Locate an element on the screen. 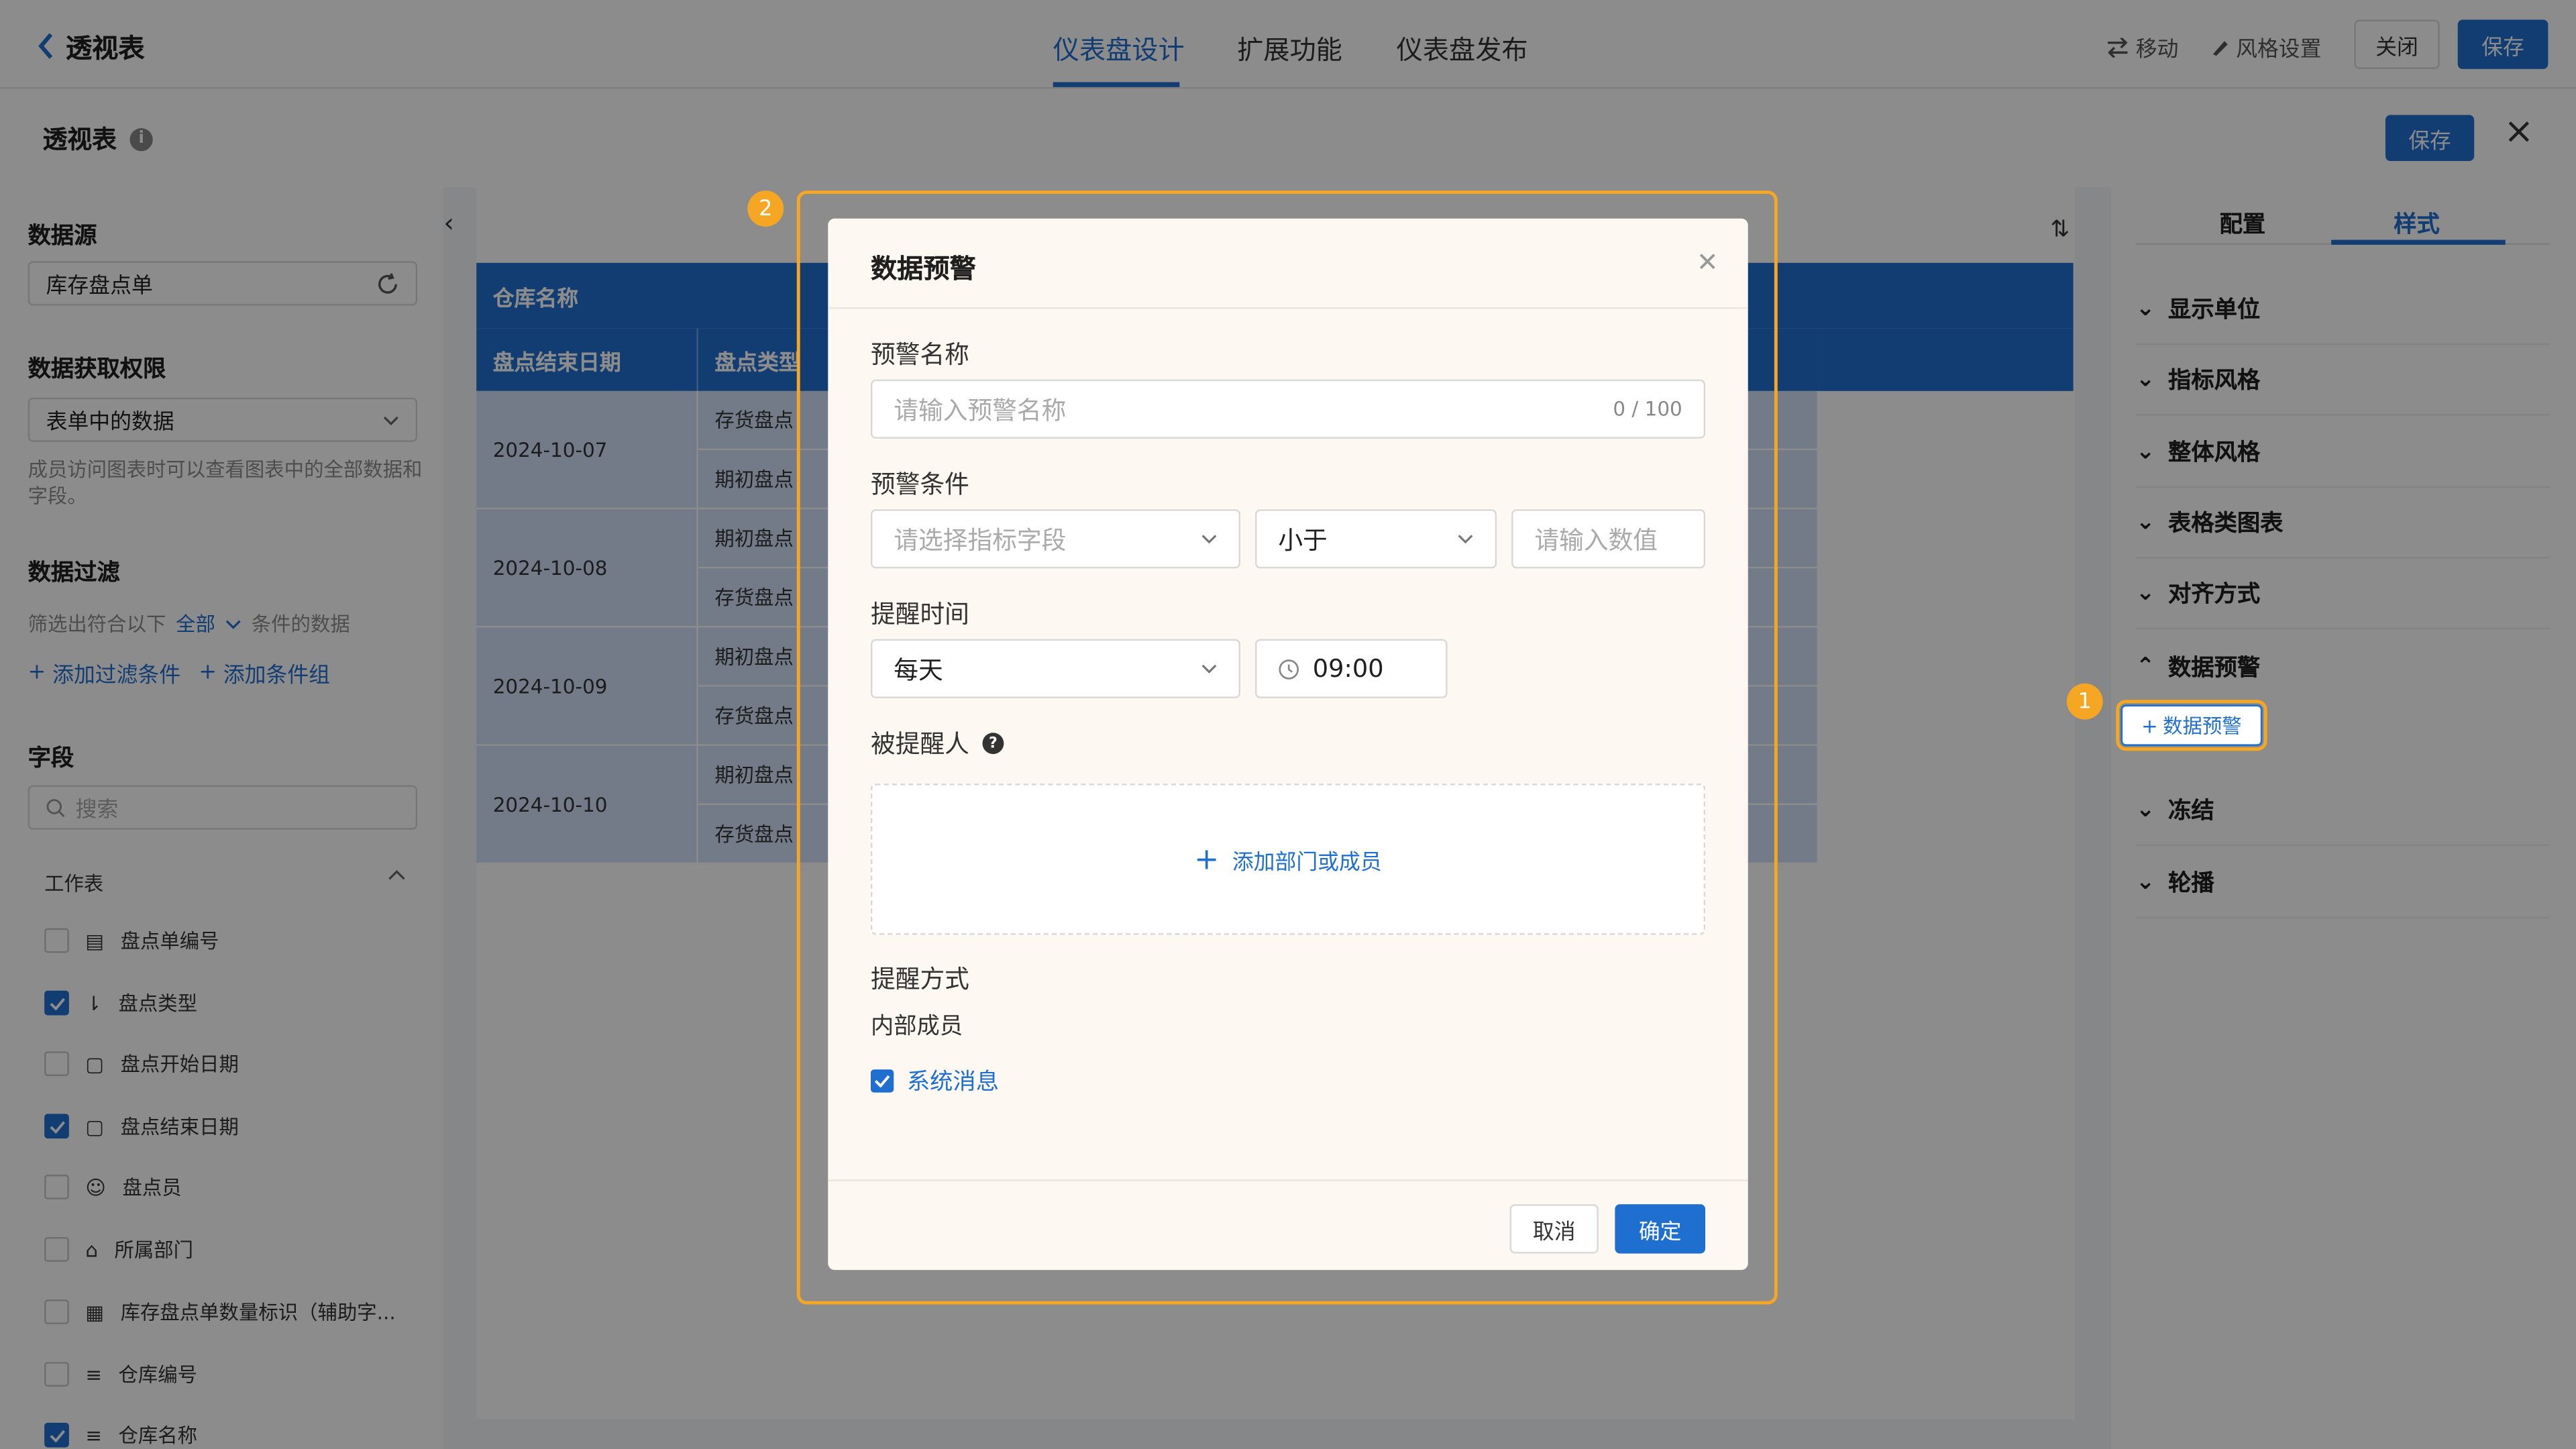 The width and height of the screenshot is (2576, 1449). alert-name-label: 预警名称 is located at coordinates (919, 354).